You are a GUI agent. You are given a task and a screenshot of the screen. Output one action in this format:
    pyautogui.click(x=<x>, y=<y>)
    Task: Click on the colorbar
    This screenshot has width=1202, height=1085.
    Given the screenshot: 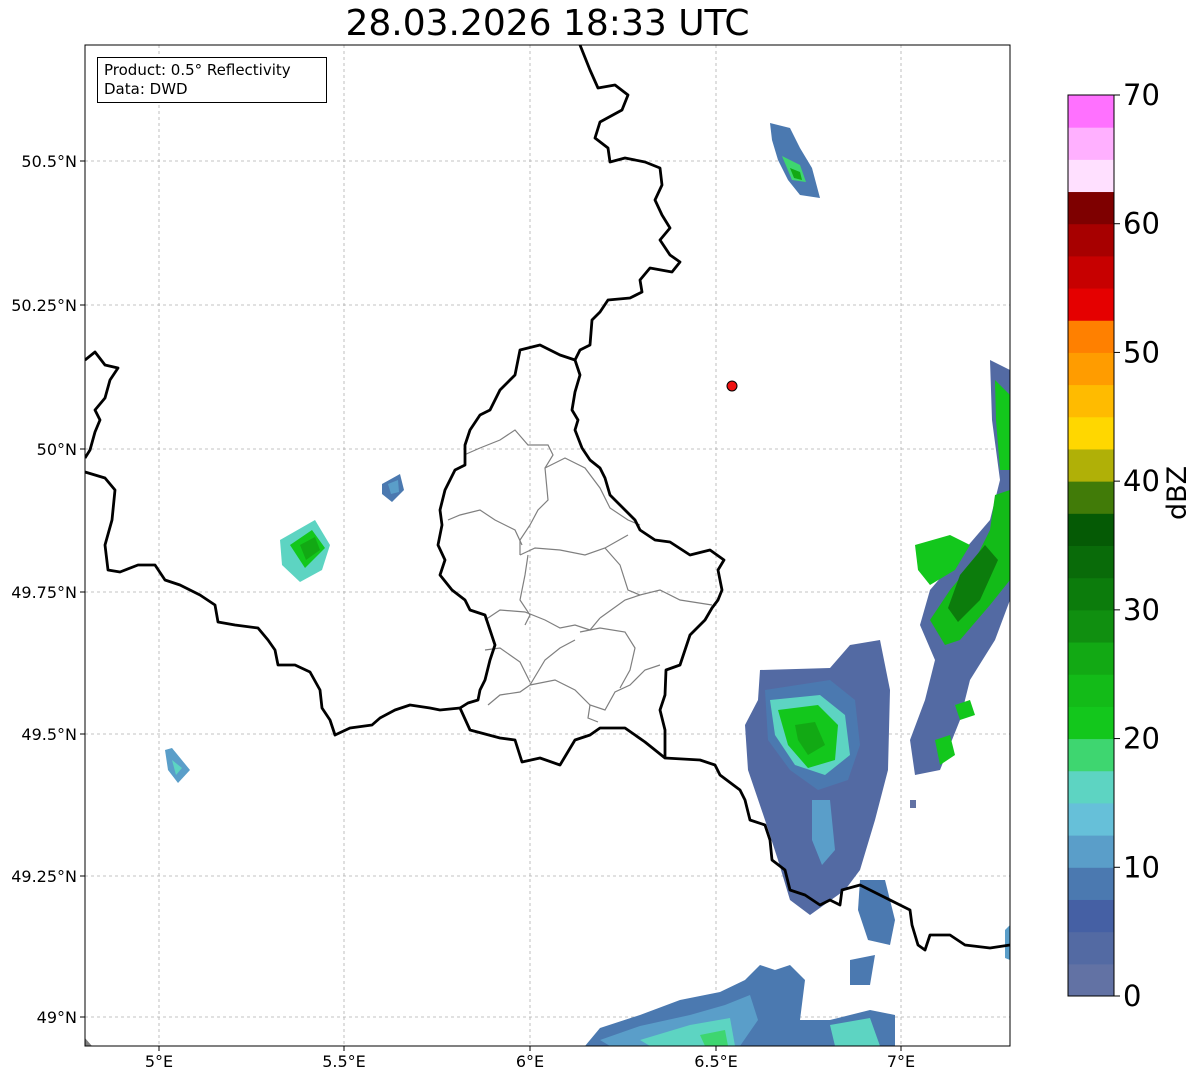 What is the action you would take?
    pyautogui.click(x=1091, y=546)
    